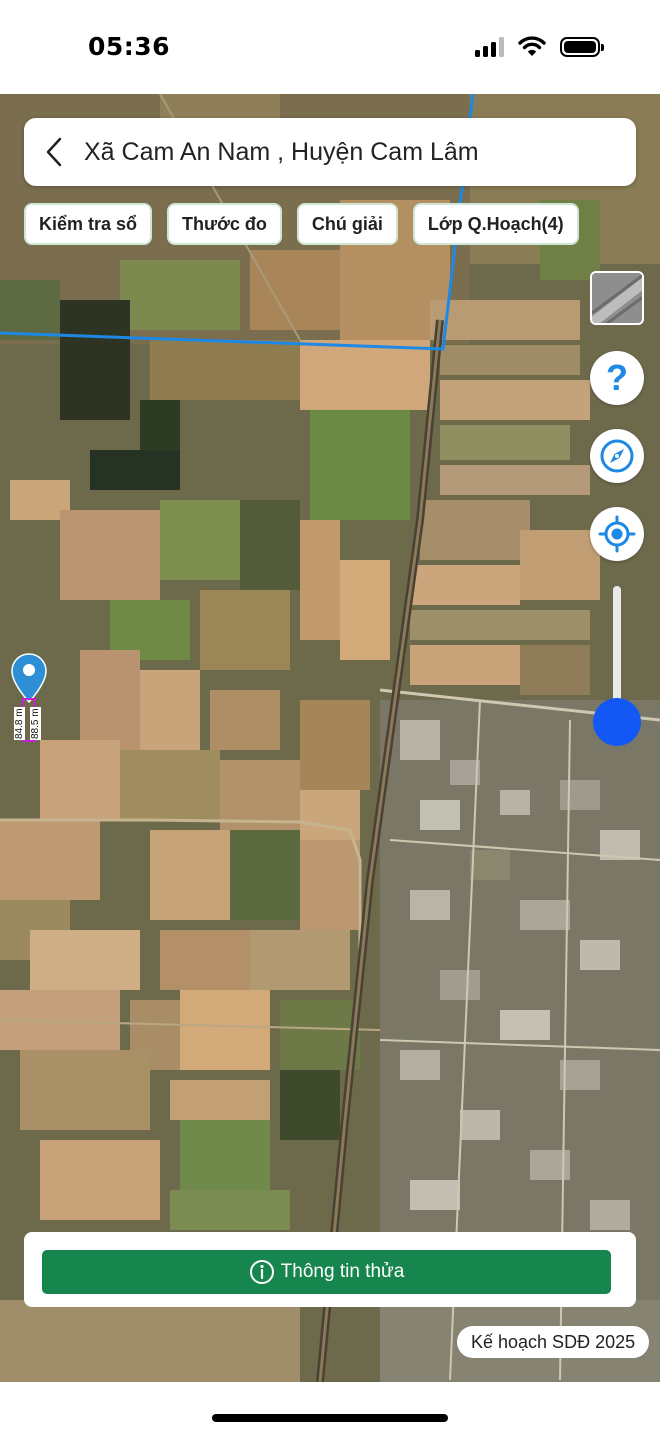 This screenshot has height=1434, width=660. I want to click on battery-icon, so click(582, 46).